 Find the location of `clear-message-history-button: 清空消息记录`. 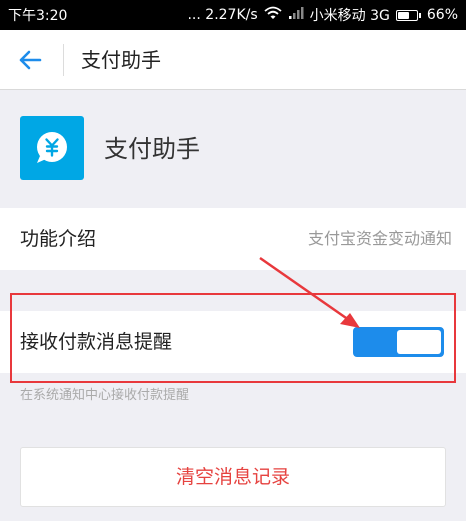

clear-message-history-button: 清空消息记录 is located at coordinates (233, 477).